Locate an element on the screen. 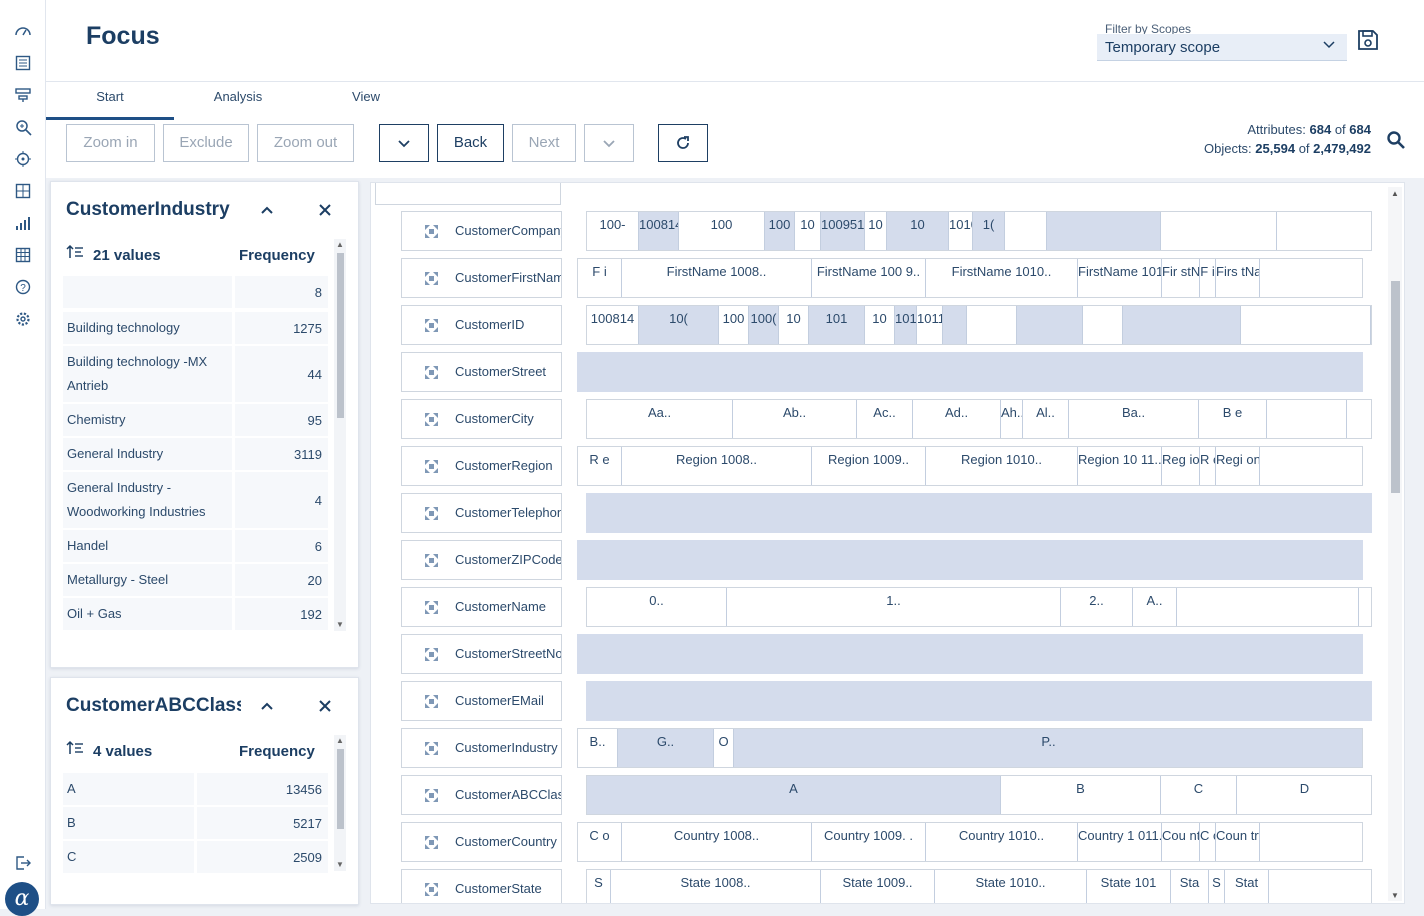  value-segment: State 101 is located at coordinates (1129, 886).